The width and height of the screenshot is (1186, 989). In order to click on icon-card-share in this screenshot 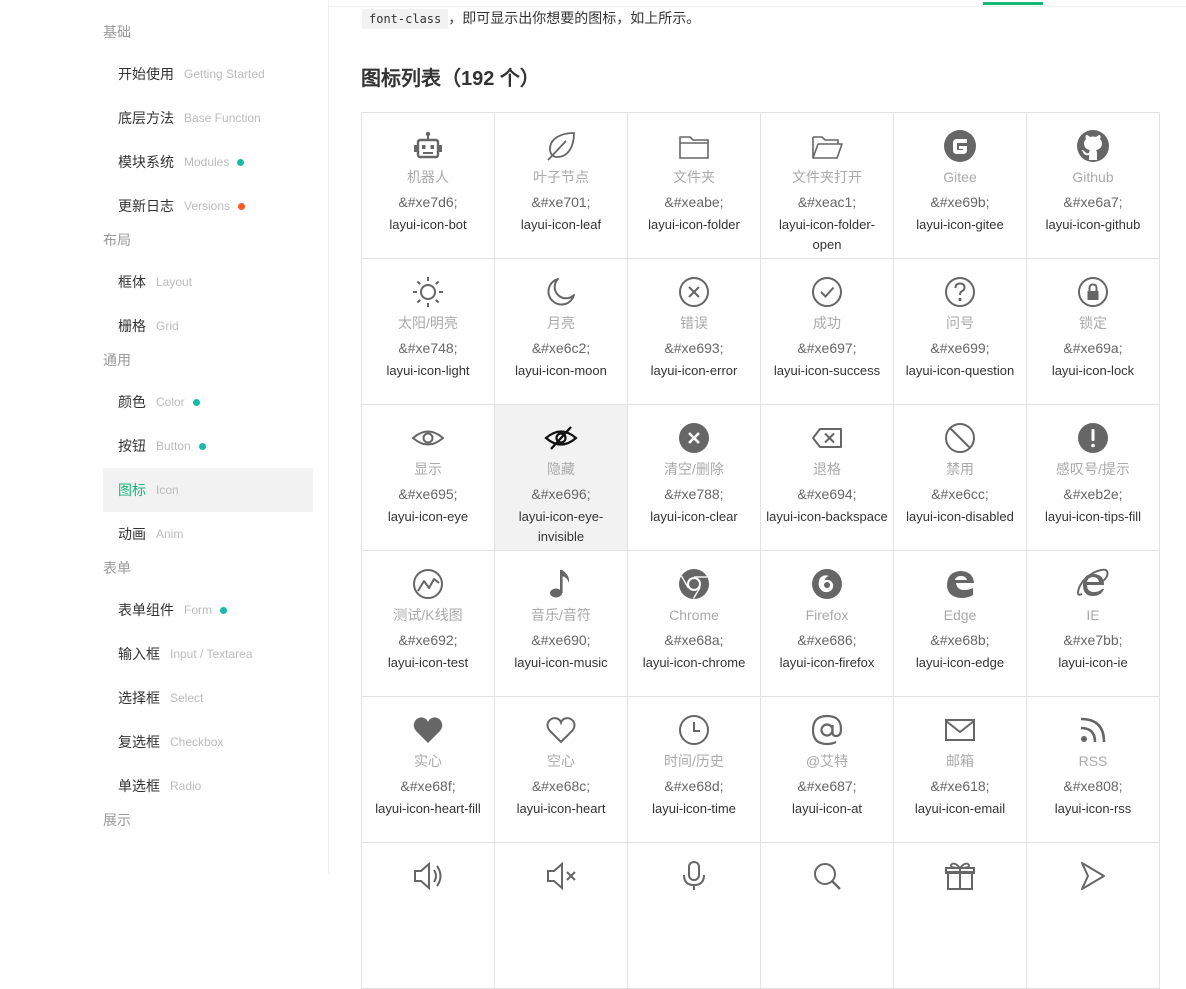, I will do `click(1093, 916)`.